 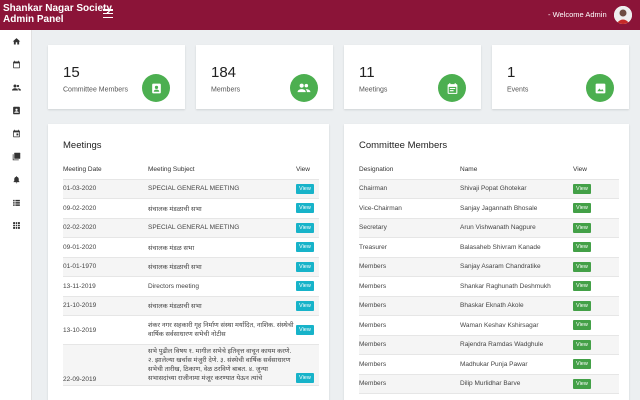 I want to click on stat-card-meetings: 11 Meetings, so click(x=412, y=77).